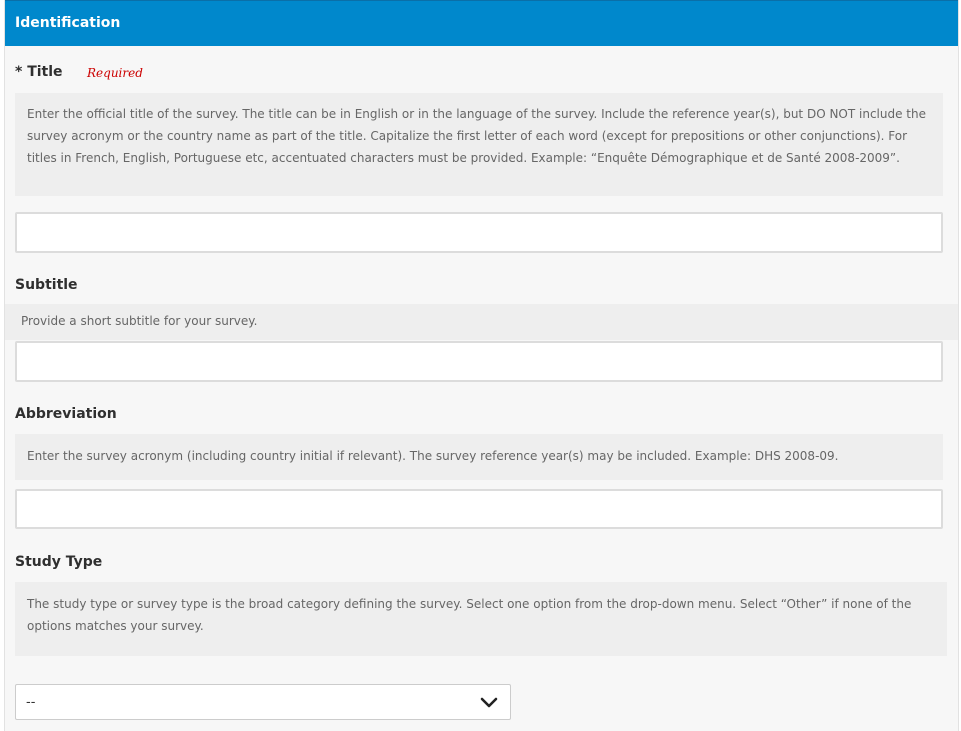  Describe the element at coordinates (59, 562) in the screenshot. I see `study-type-label: Study Type` at that location.